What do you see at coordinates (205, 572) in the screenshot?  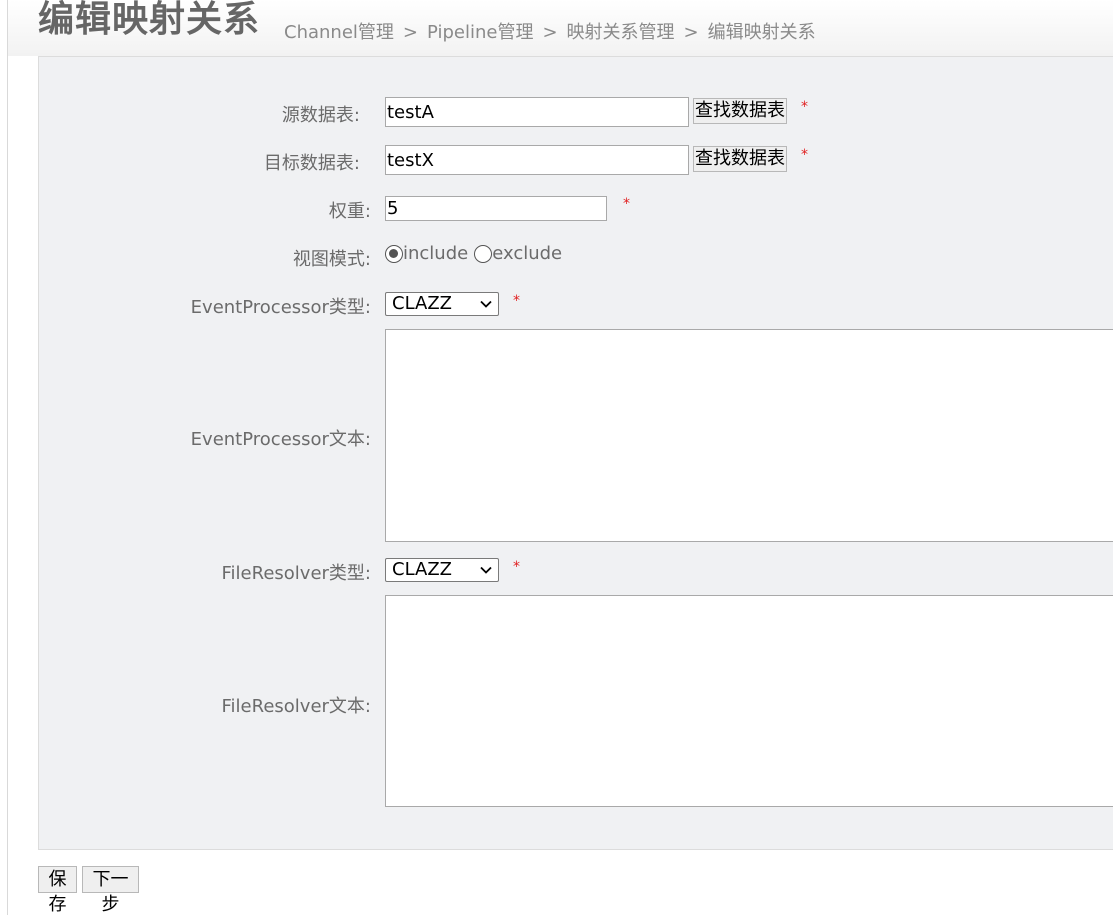 I see `file-resolver-type-label-box: FileResolver类型:` at bounding box center [205, 572].